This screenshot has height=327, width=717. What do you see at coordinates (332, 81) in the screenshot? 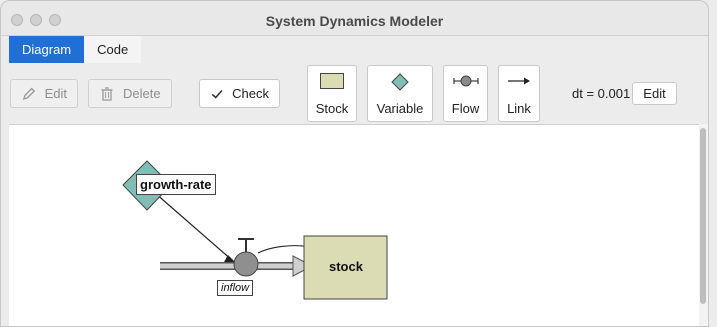
I see `stock-icon` at bounding box center [332, 81].